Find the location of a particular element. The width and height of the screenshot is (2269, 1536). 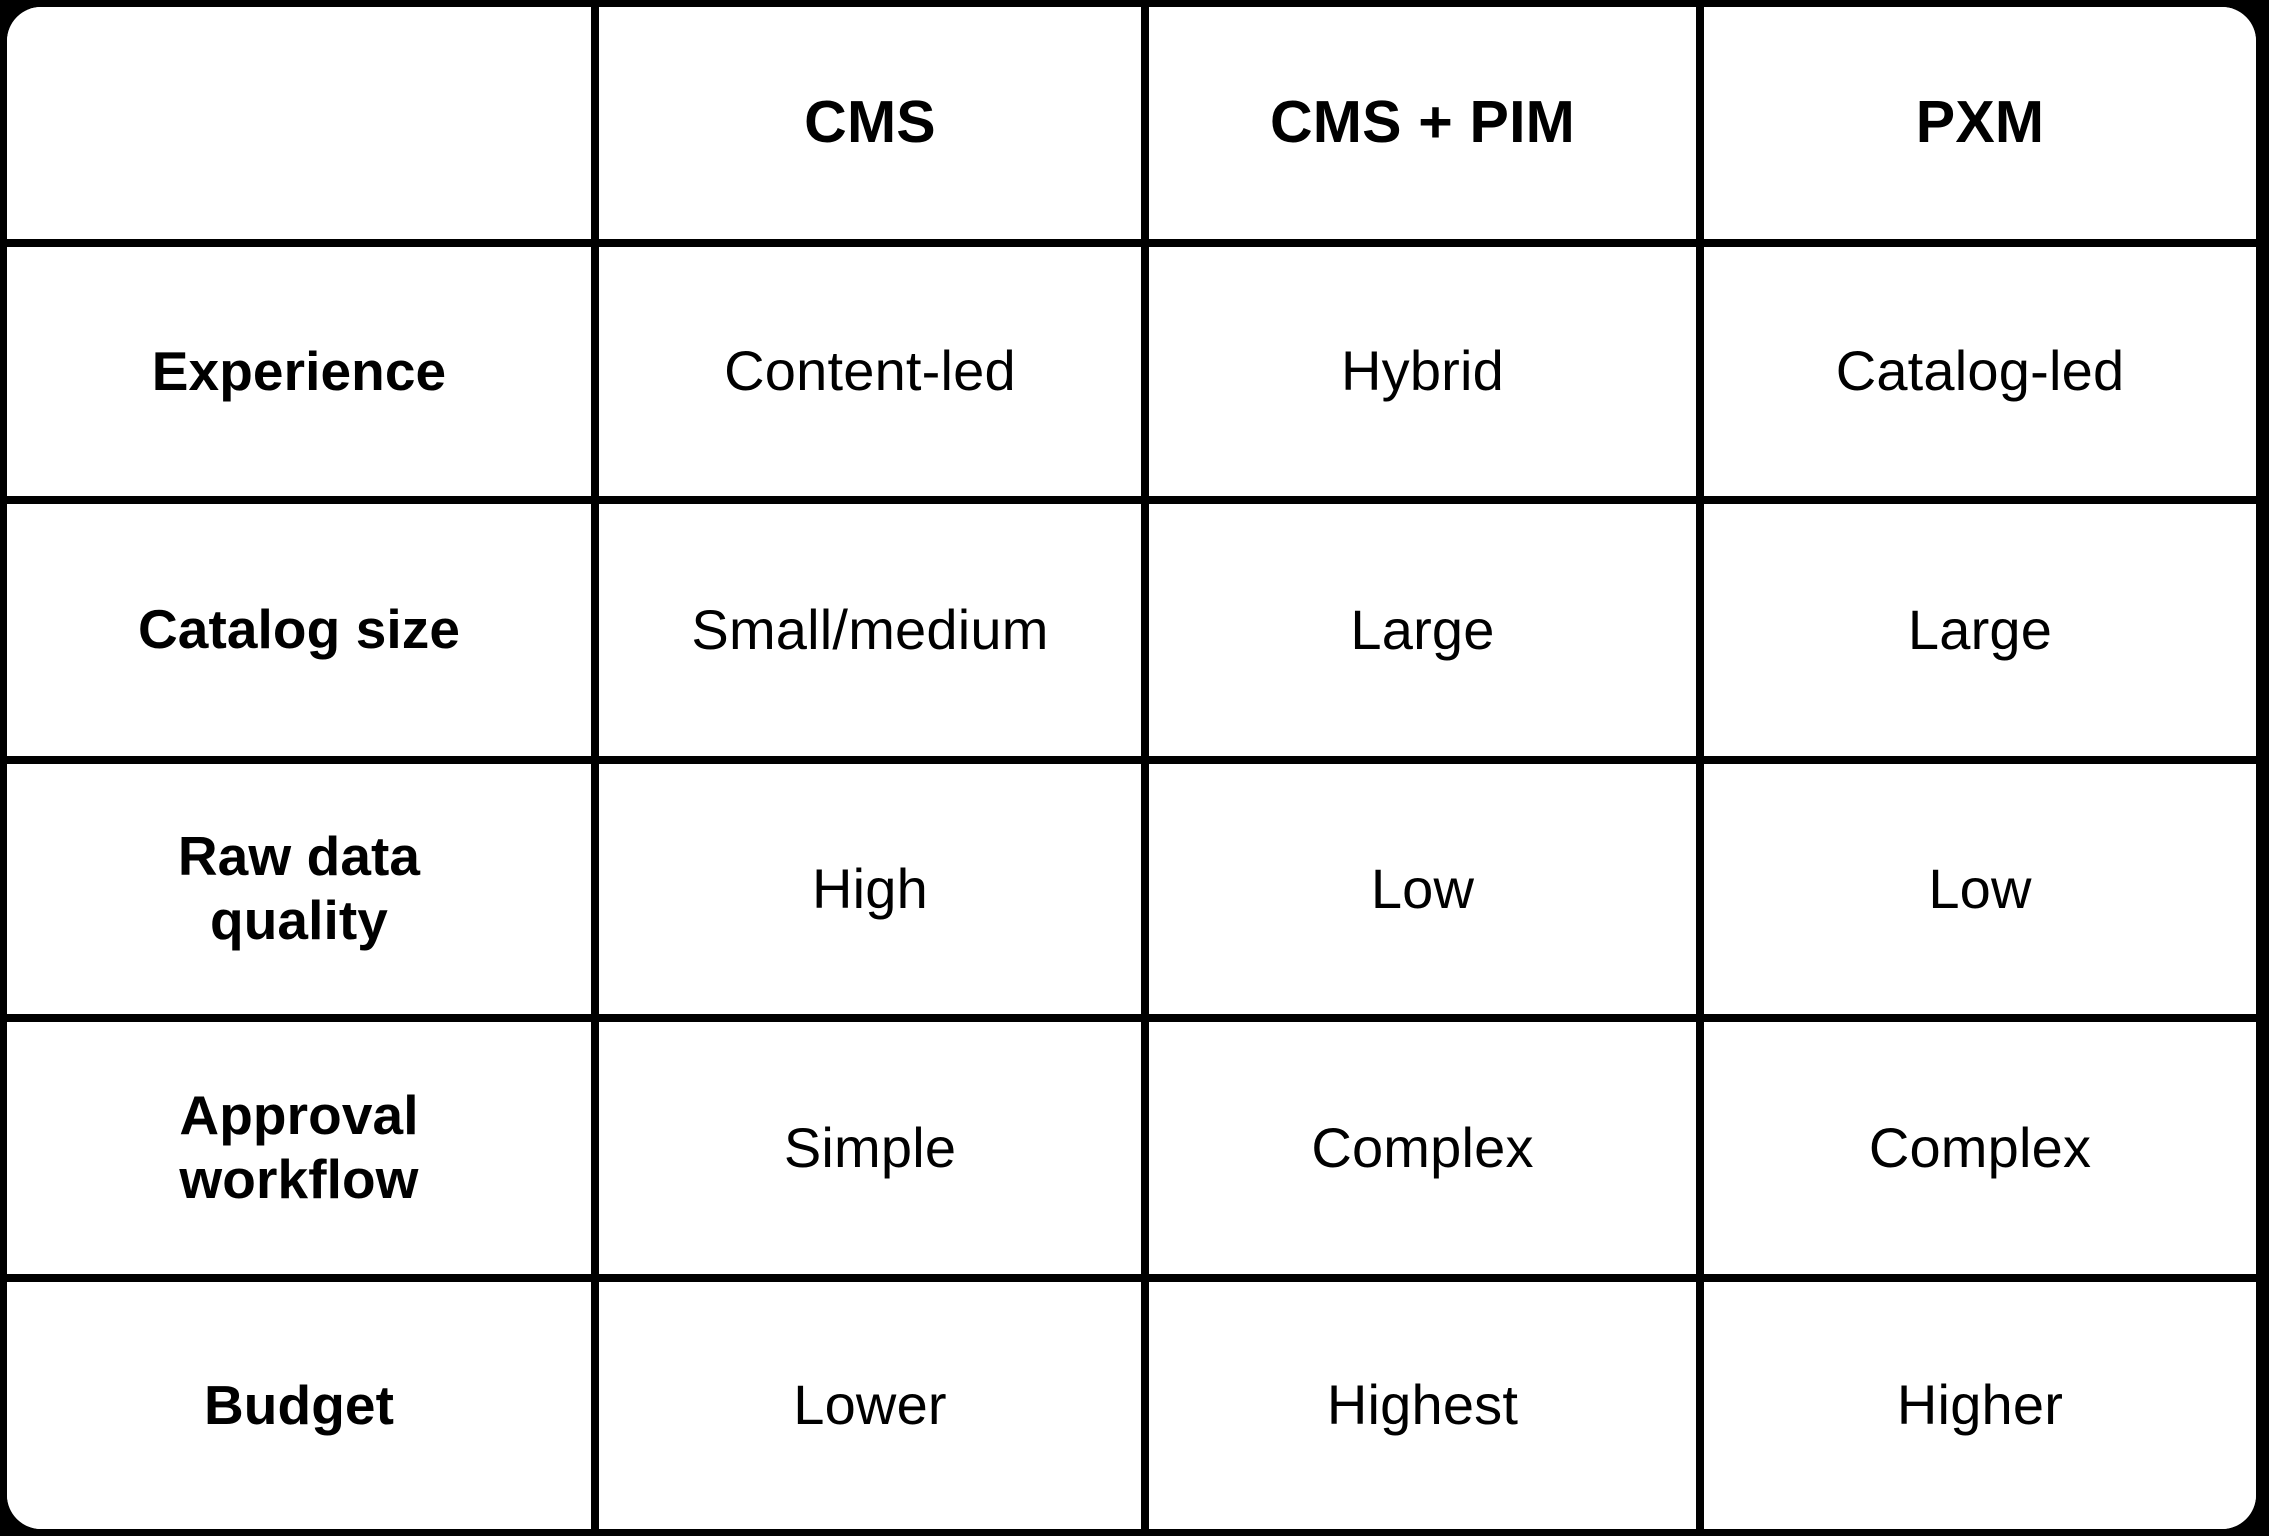

row-label-raw-data-quality: Raw data quality is located at coordinates (303, 891).